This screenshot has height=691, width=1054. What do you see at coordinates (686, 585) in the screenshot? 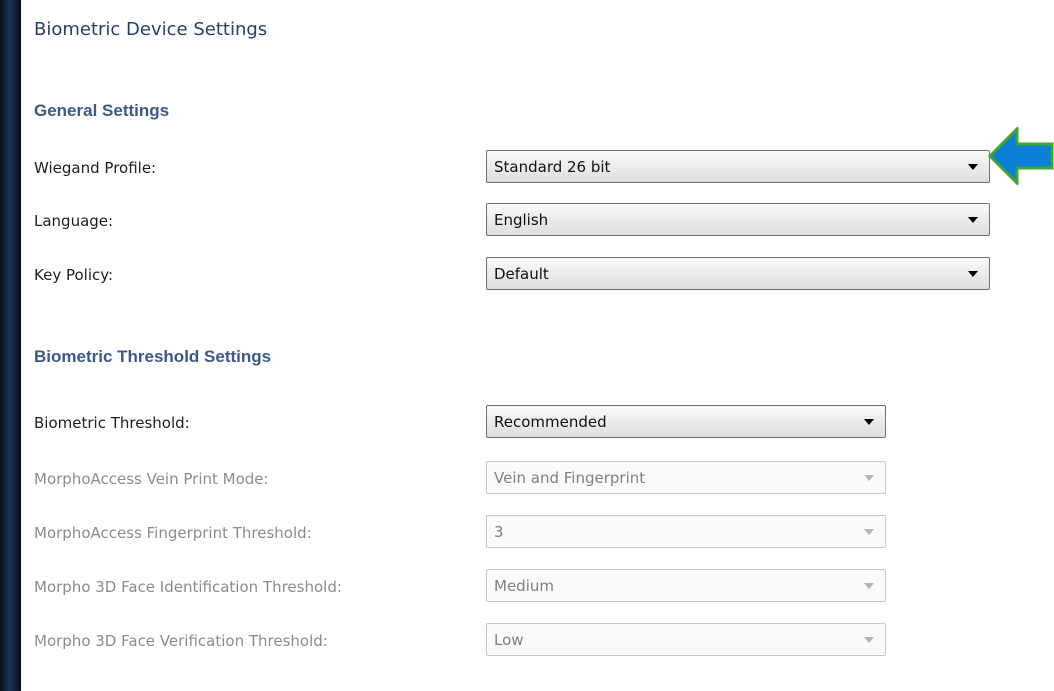
I see `face-identification-threshold-select: Medium` at bounding box center [686, 585].